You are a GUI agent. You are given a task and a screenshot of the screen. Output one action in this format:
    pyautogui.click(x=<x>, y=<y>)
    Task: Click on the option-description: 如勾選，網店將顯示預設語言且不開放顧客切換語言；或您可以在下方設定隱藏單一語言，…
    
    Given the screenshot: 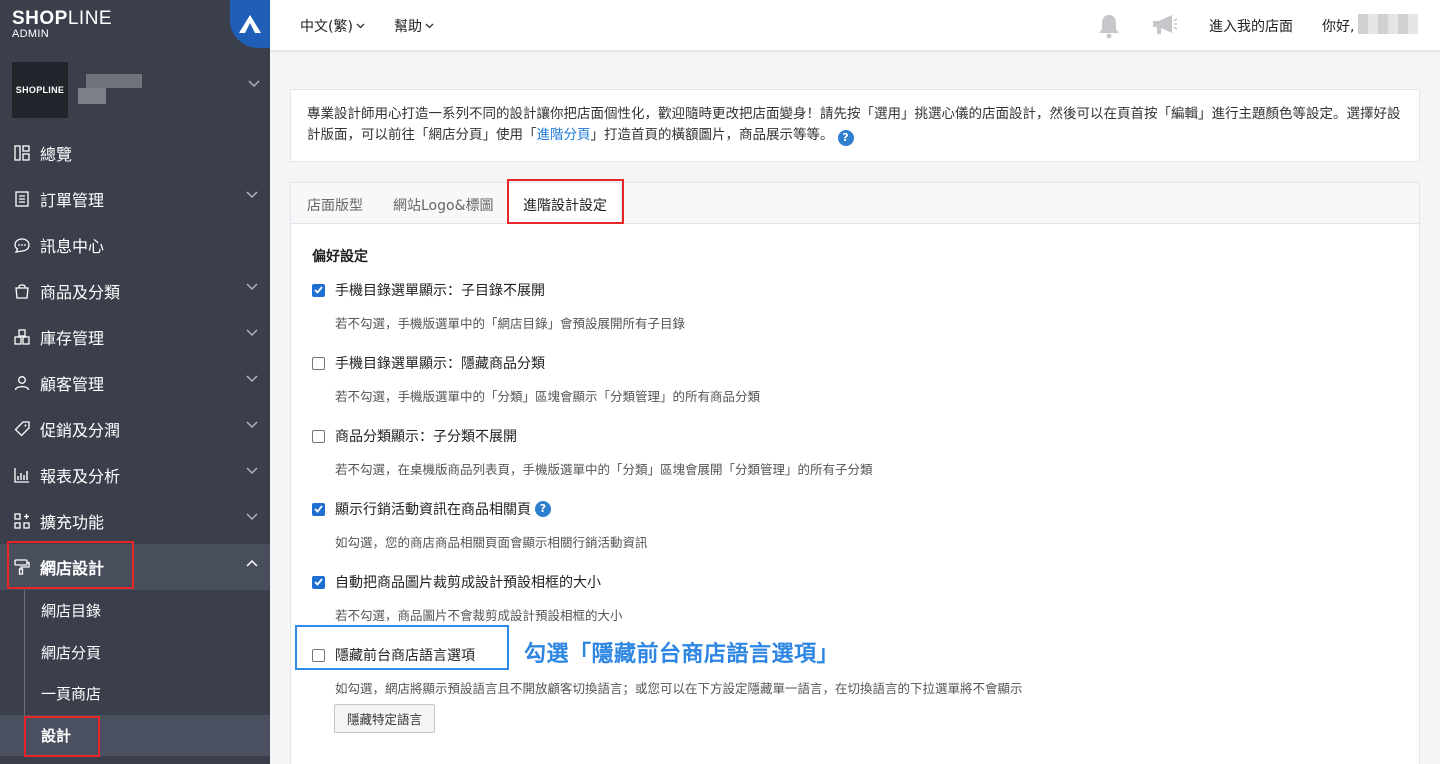 What is the action you would take?
    pyautogui.click(x=679, y=688)
    